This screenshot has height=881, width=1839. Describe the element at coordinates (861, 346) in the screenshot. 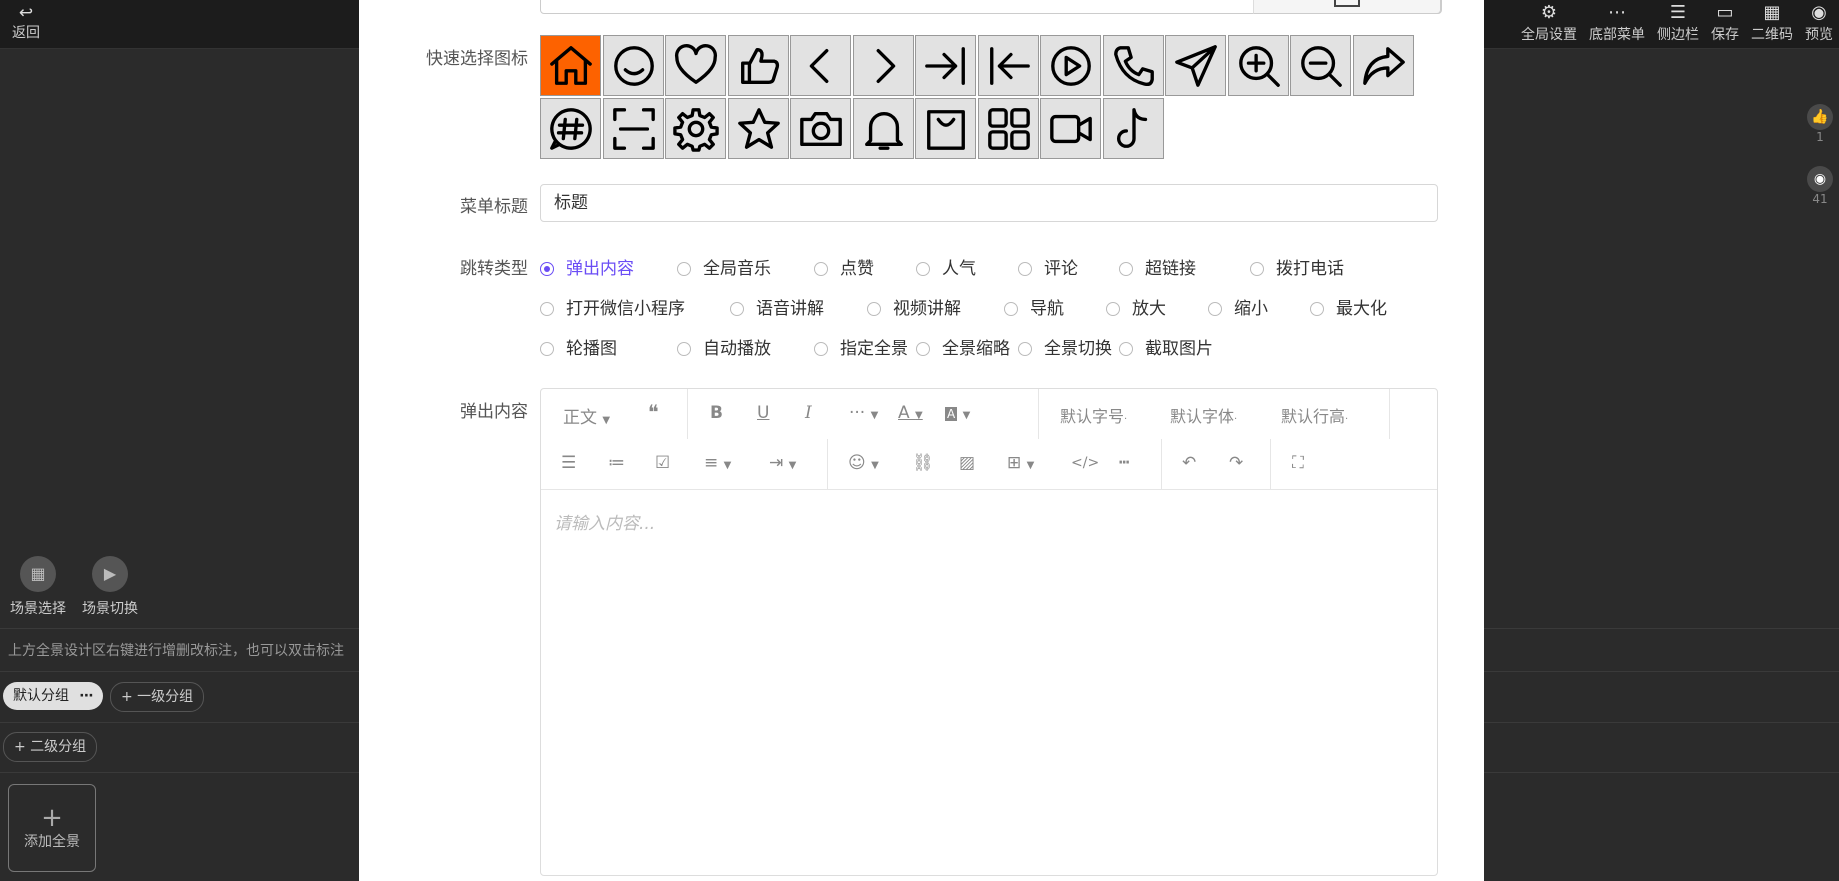

I see `jump-type-radio: 指定全景` at that location.